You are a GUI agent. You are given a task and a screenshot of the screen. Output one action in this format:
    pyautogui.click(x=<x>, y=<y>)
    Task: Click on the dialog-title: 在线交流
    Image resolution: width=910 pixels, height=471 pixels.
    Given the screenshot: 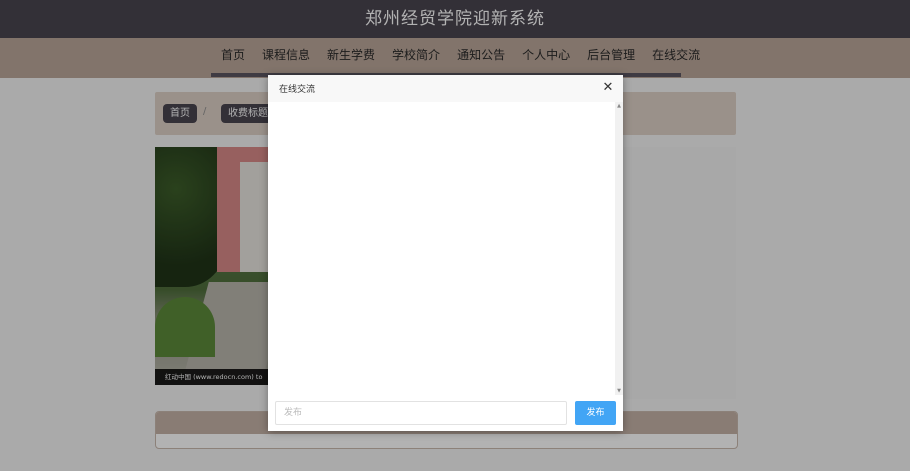 What is the action you would take?
    pyautogui.click(x=297, y=90)
    